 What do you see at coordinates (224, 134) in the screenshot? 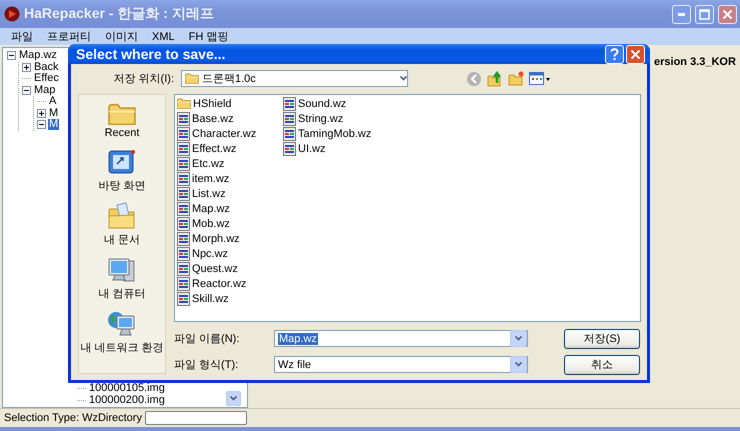
I see `file-item: Character.wz` at bounding box center [224, 134].